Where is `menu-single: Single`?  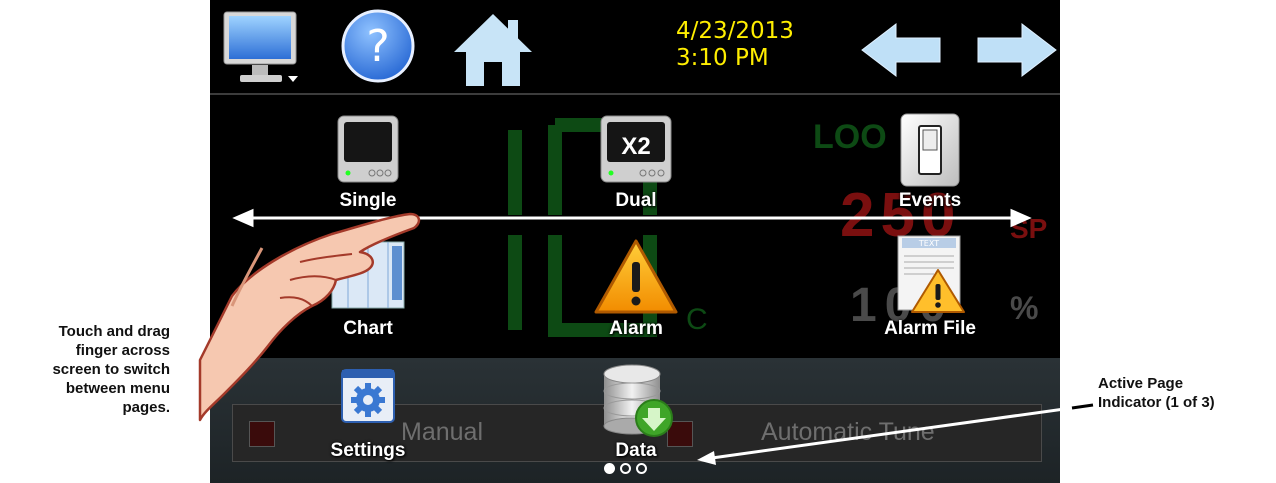
menu-single: Single is located at coordinates (368, 164).